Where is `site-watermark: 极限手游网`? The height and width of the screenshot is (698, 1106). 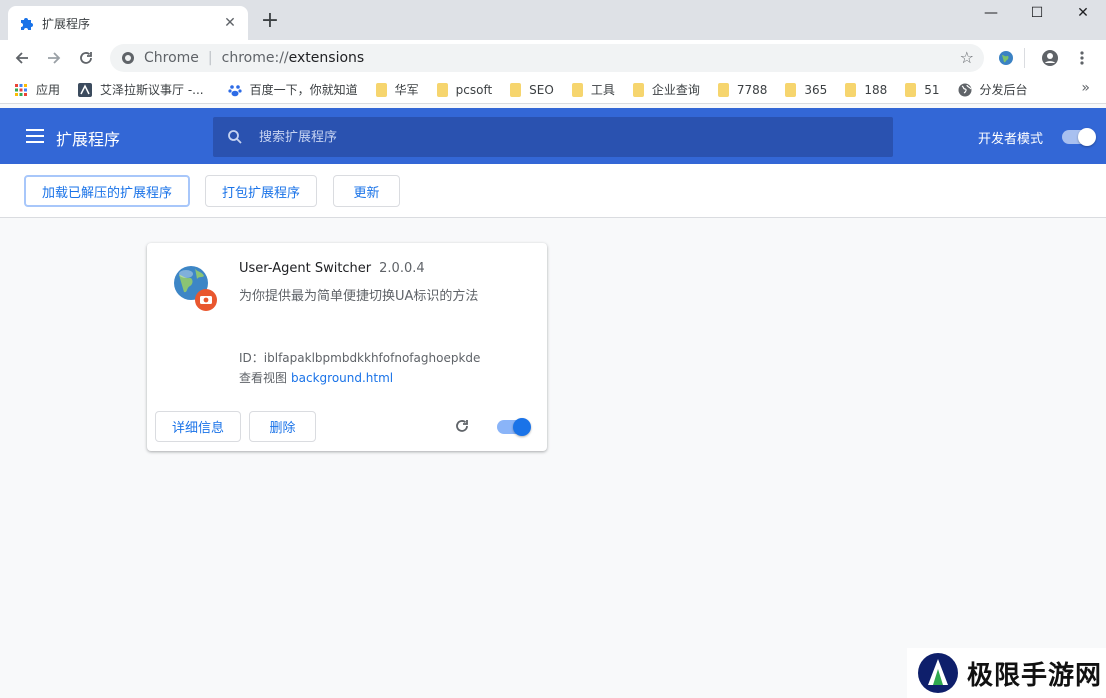 site-watermark: 极限手游网 is located at coordinates (1006, 673).